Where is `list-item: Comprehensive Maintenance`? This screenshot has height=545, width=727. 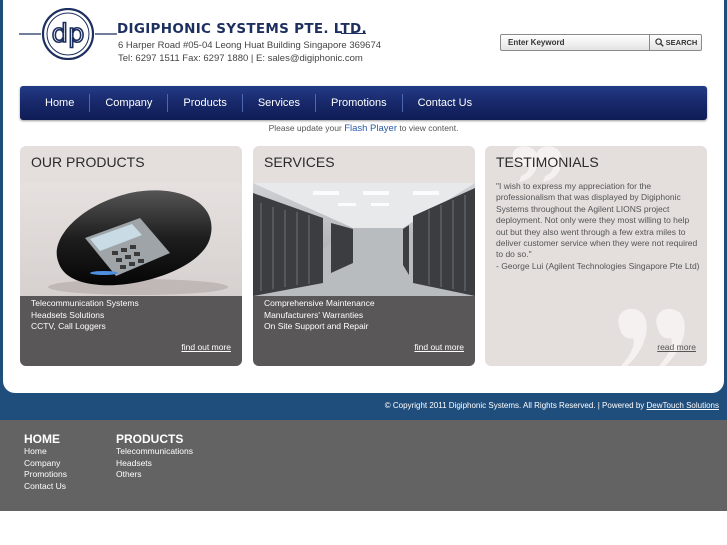 list-item: Comprehensive Maintenance is located at coordinates (319, 303).